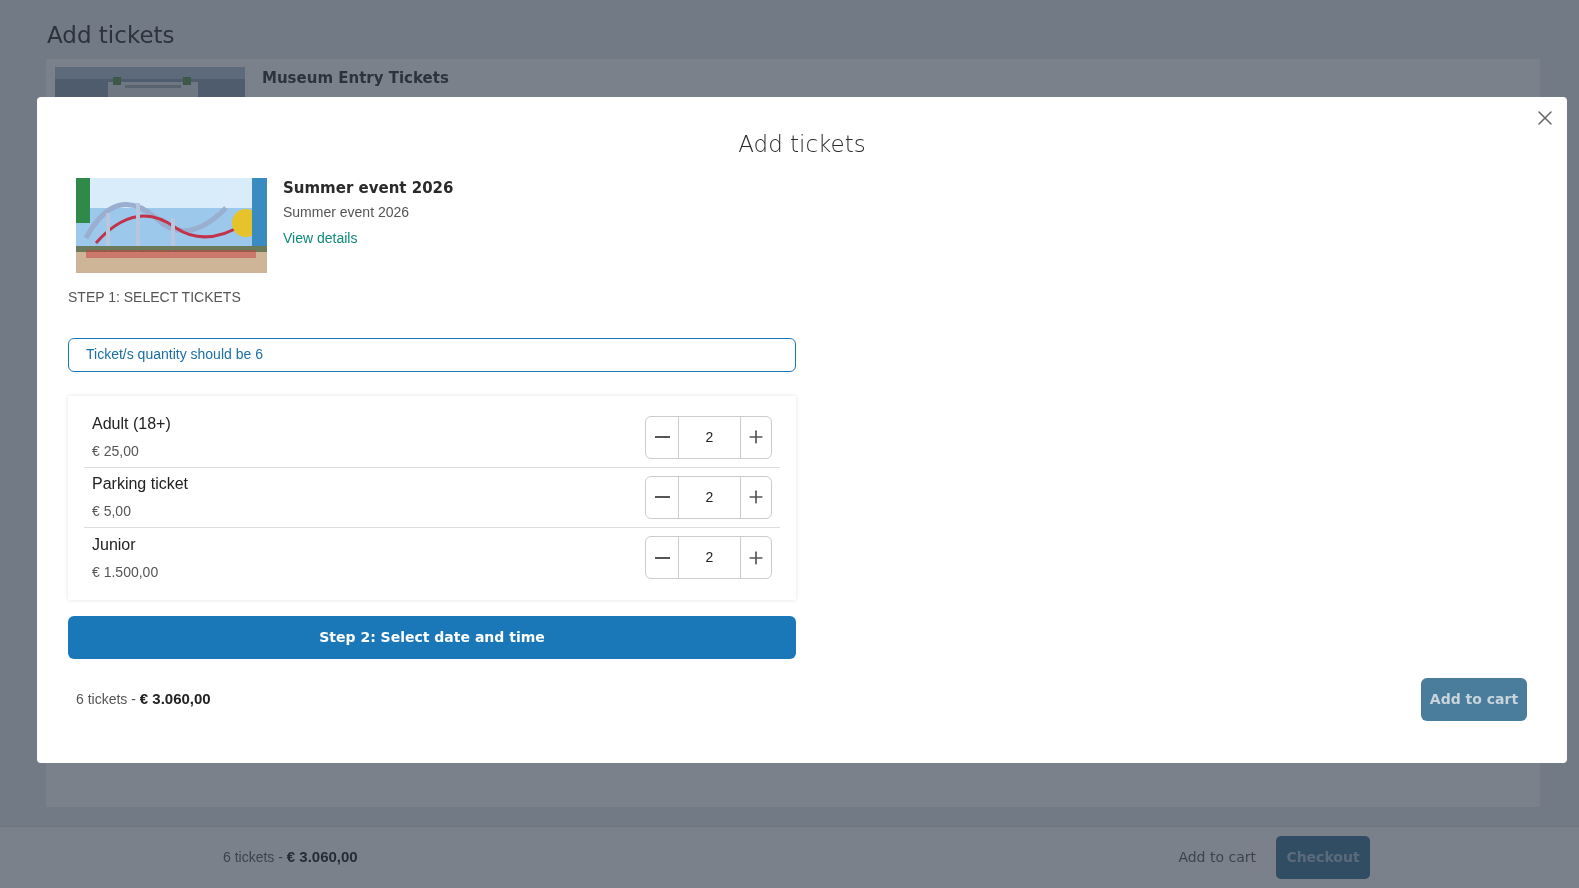 This screenshot has height=888, width=1579. Describe the element at coordinates (116, 451) in the screenshot. I see `ticket-price: € 25,00` at that location.